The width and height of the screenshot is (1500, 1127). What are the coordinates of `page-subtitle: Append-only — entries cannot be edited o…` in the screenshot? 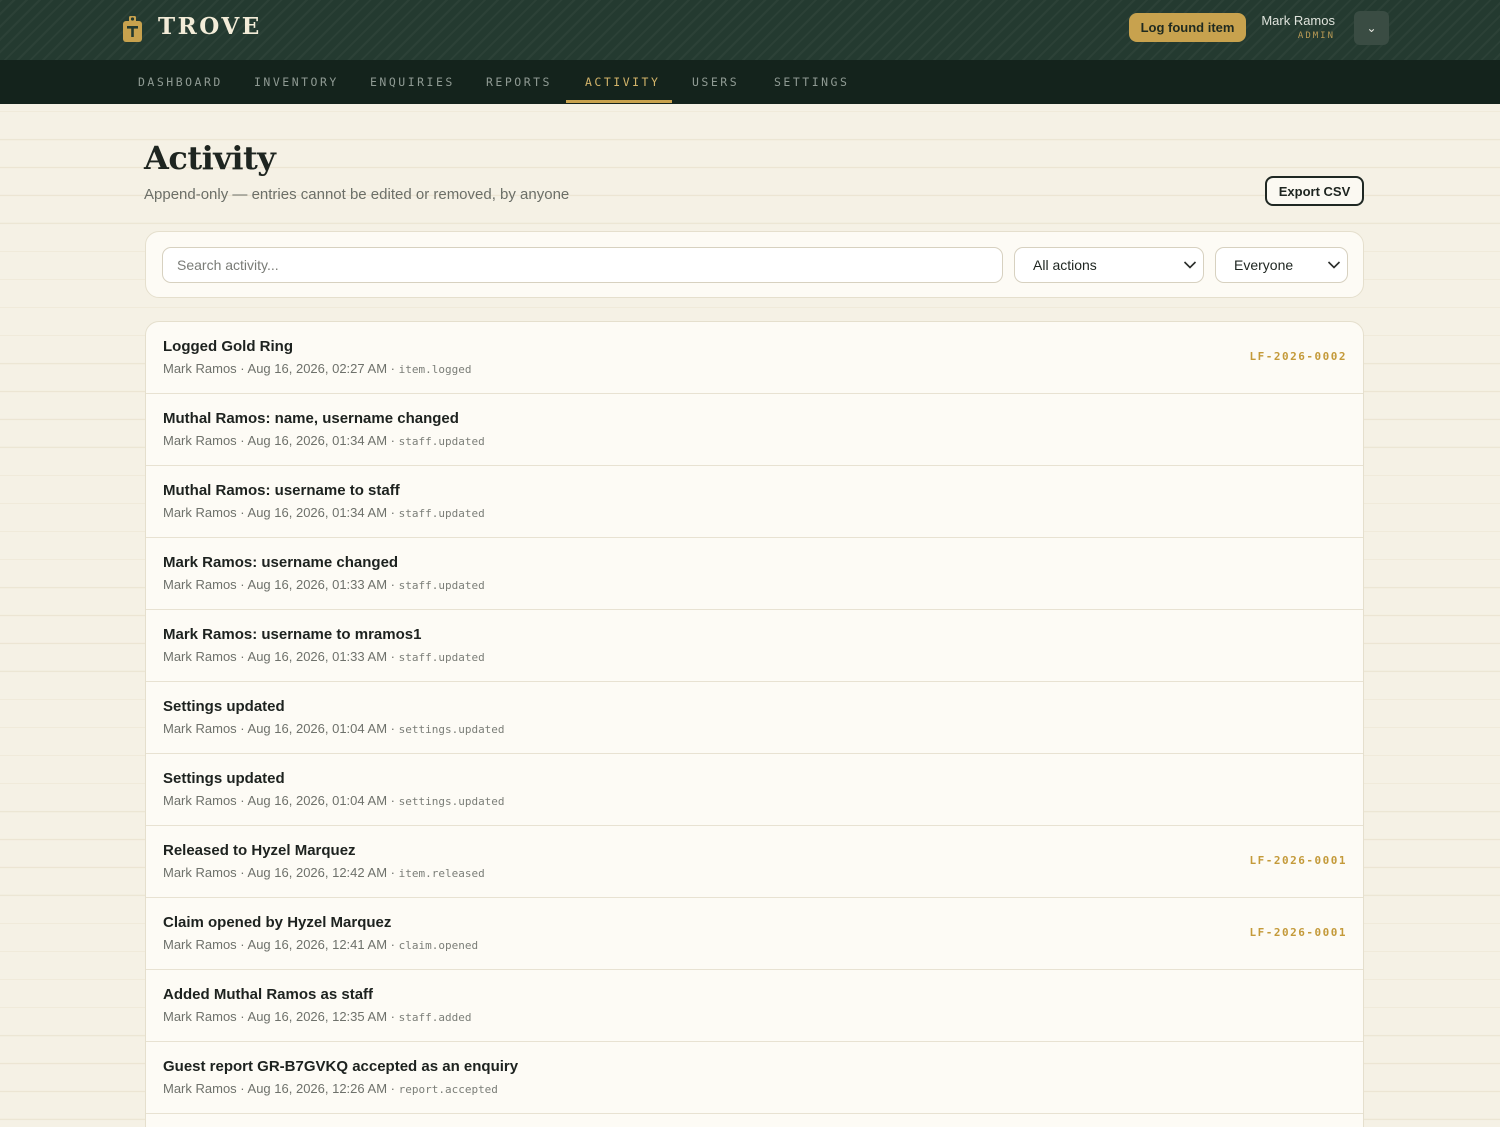 It's located at (357, 194).